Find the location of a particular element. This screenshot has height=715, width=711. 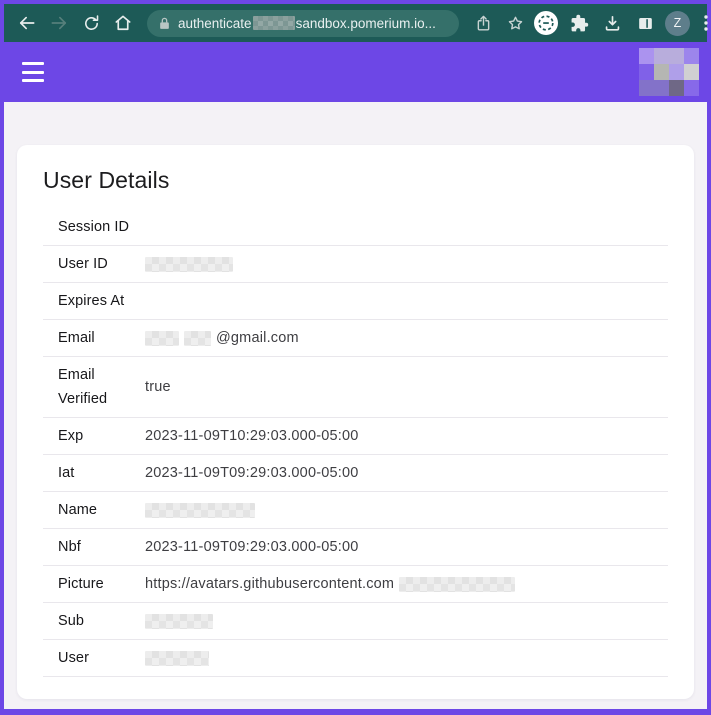

detail-label: Nbf is located at coordinates (69, 547).